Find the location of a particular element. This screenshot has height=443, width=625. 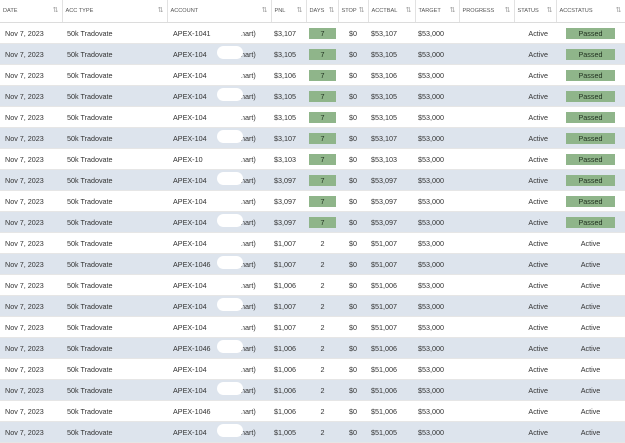

cell-days: 2 is located at coordinates (322, 285).